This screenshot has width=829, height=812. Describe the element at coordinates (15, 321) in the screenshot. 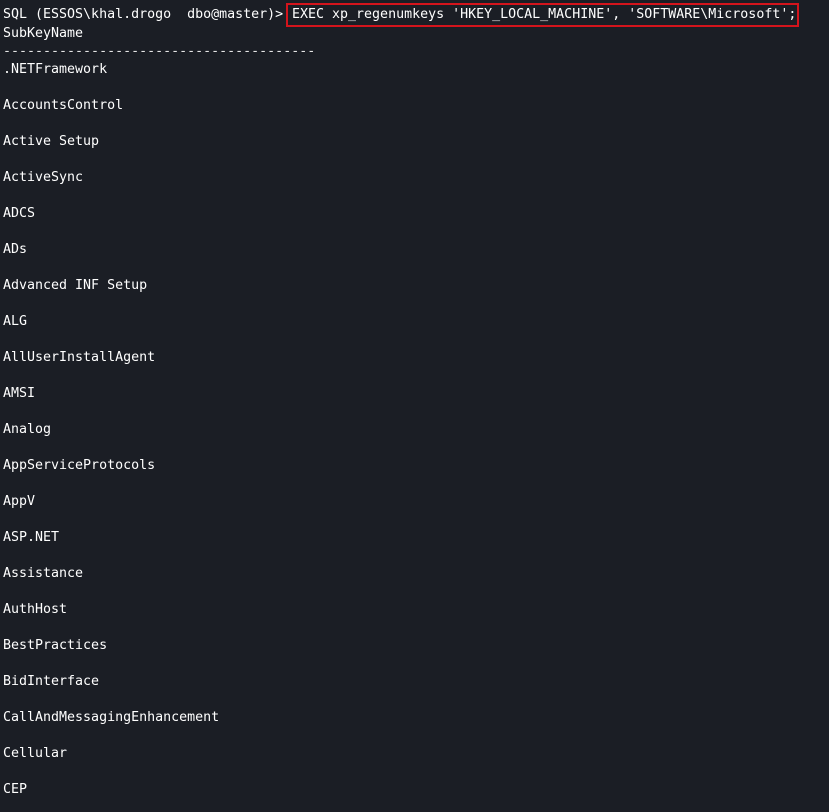

I see `subkey-item: ALG` at that location.